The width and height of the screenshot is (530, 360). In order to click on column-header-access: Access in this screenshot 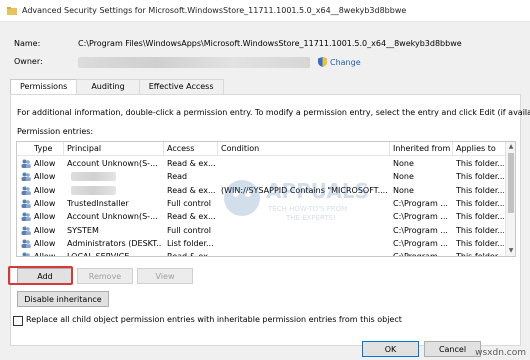, I will do `click(180, 148)`.